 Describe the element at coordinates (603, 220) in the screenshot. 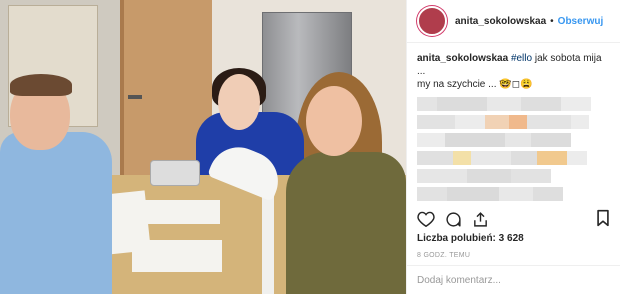

I see `bookmark-icon` at that location.